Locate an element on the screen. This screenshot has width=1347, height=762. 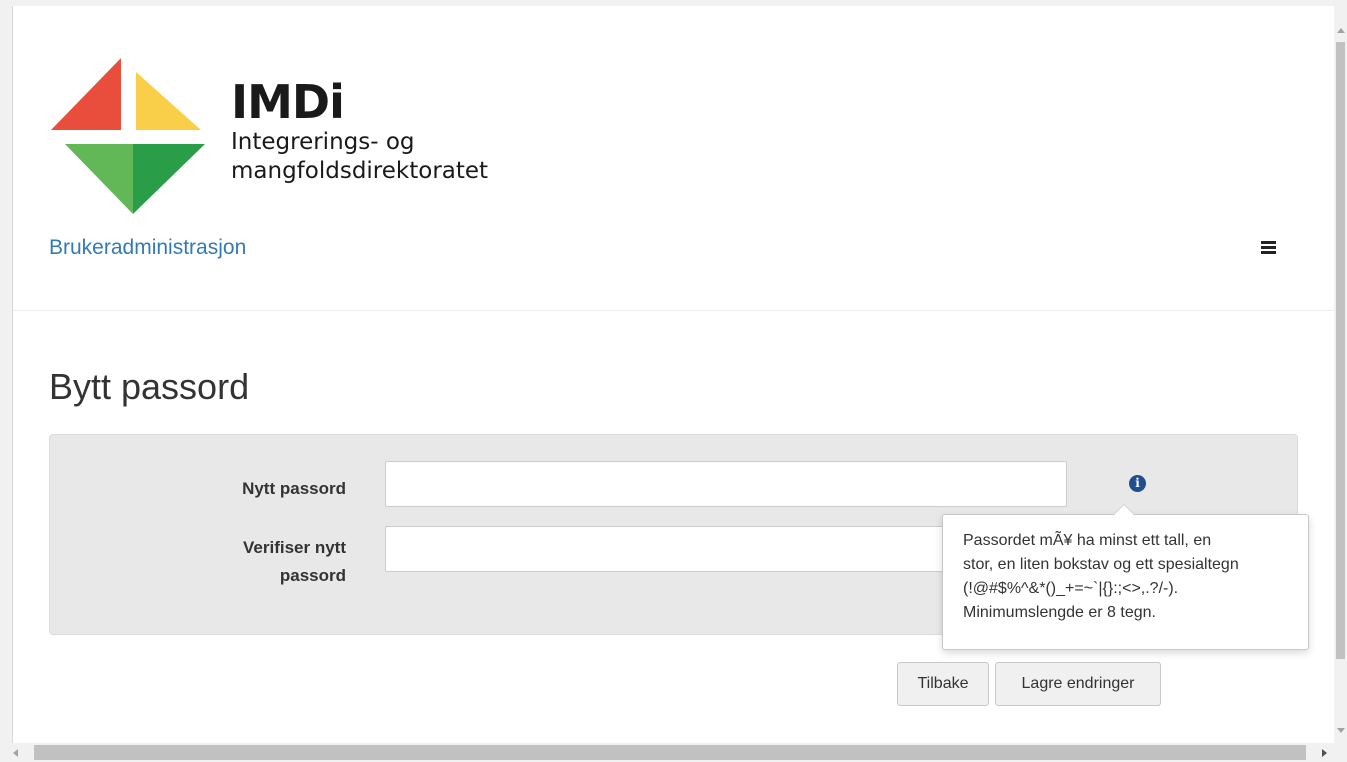
logo-subtitle-line-1: Integrerings- og is located at coordinates (323, 142).